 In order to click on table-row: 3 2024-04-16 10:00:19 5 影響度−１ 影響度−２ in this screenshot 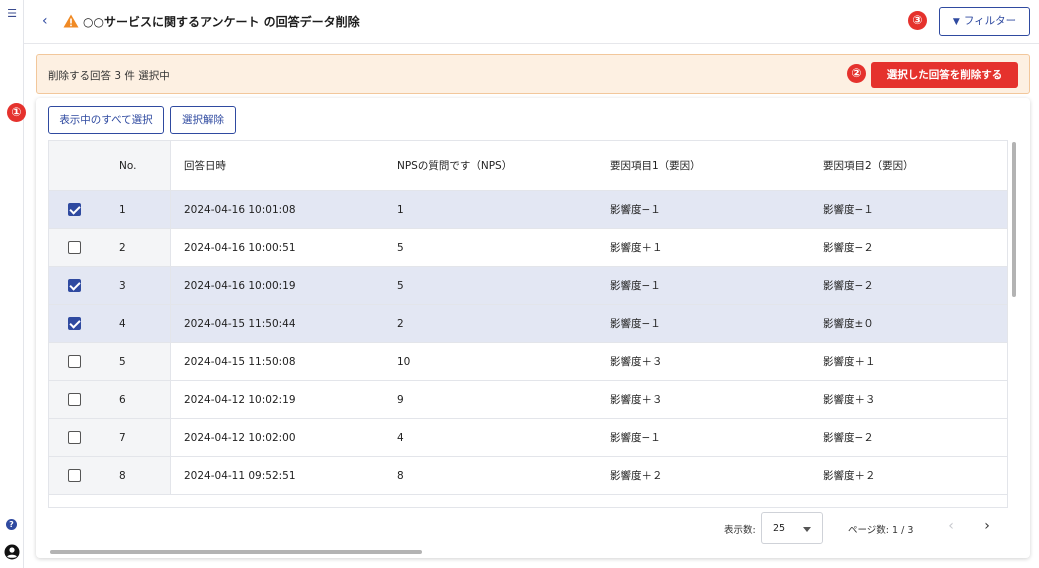, I will do `click(528, 286)`.